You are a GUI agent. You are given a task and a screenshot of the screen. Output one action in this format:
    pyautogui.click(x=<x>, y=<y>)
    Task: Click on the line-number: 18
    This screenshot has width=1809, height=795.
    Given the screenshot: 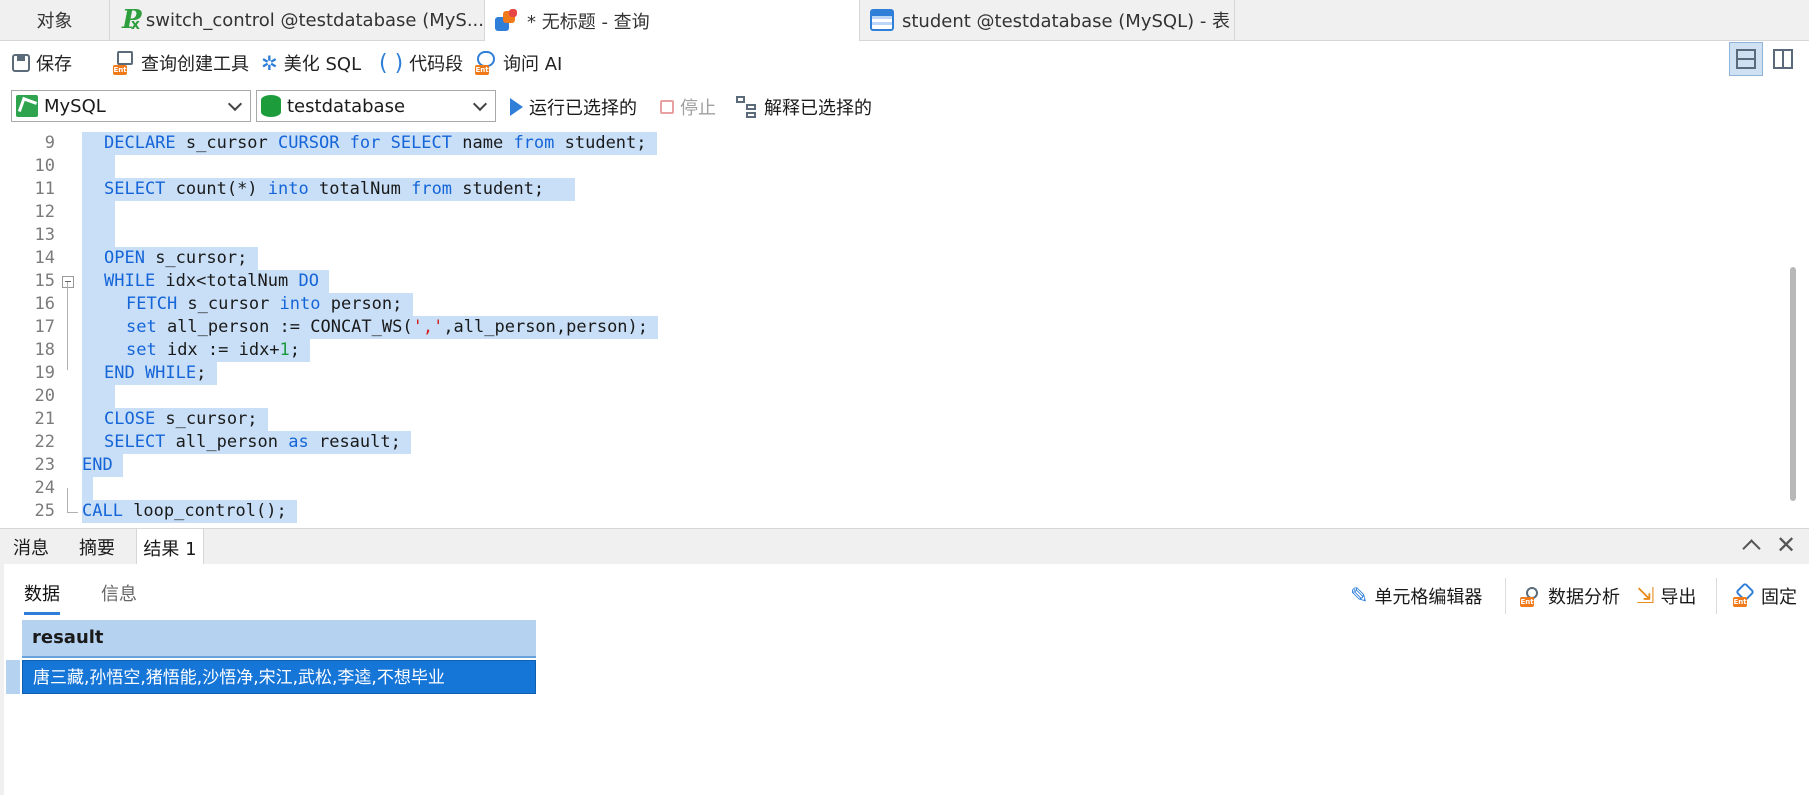 What is the action you would take?
    pyautogui.click(x=44, y=350)
    